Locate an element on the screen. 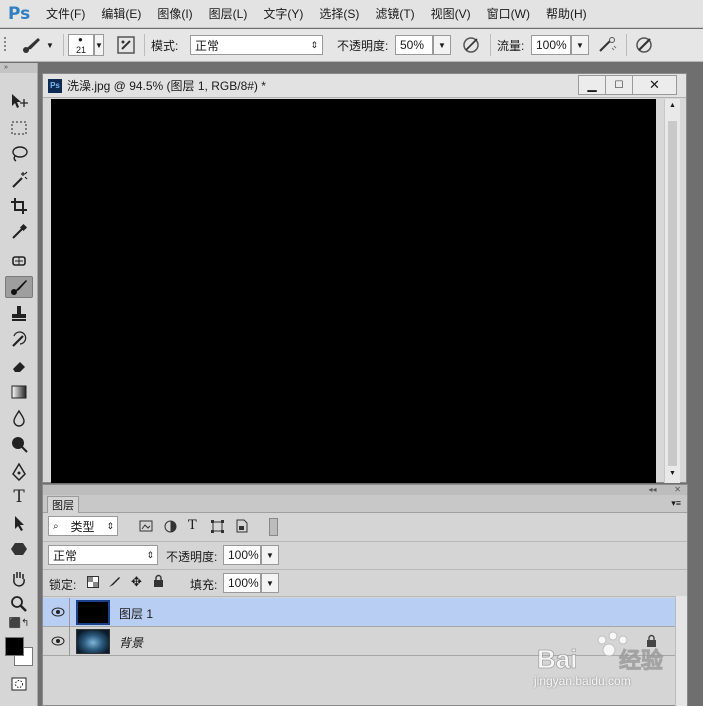  divider is located at coordinates (69, 641).